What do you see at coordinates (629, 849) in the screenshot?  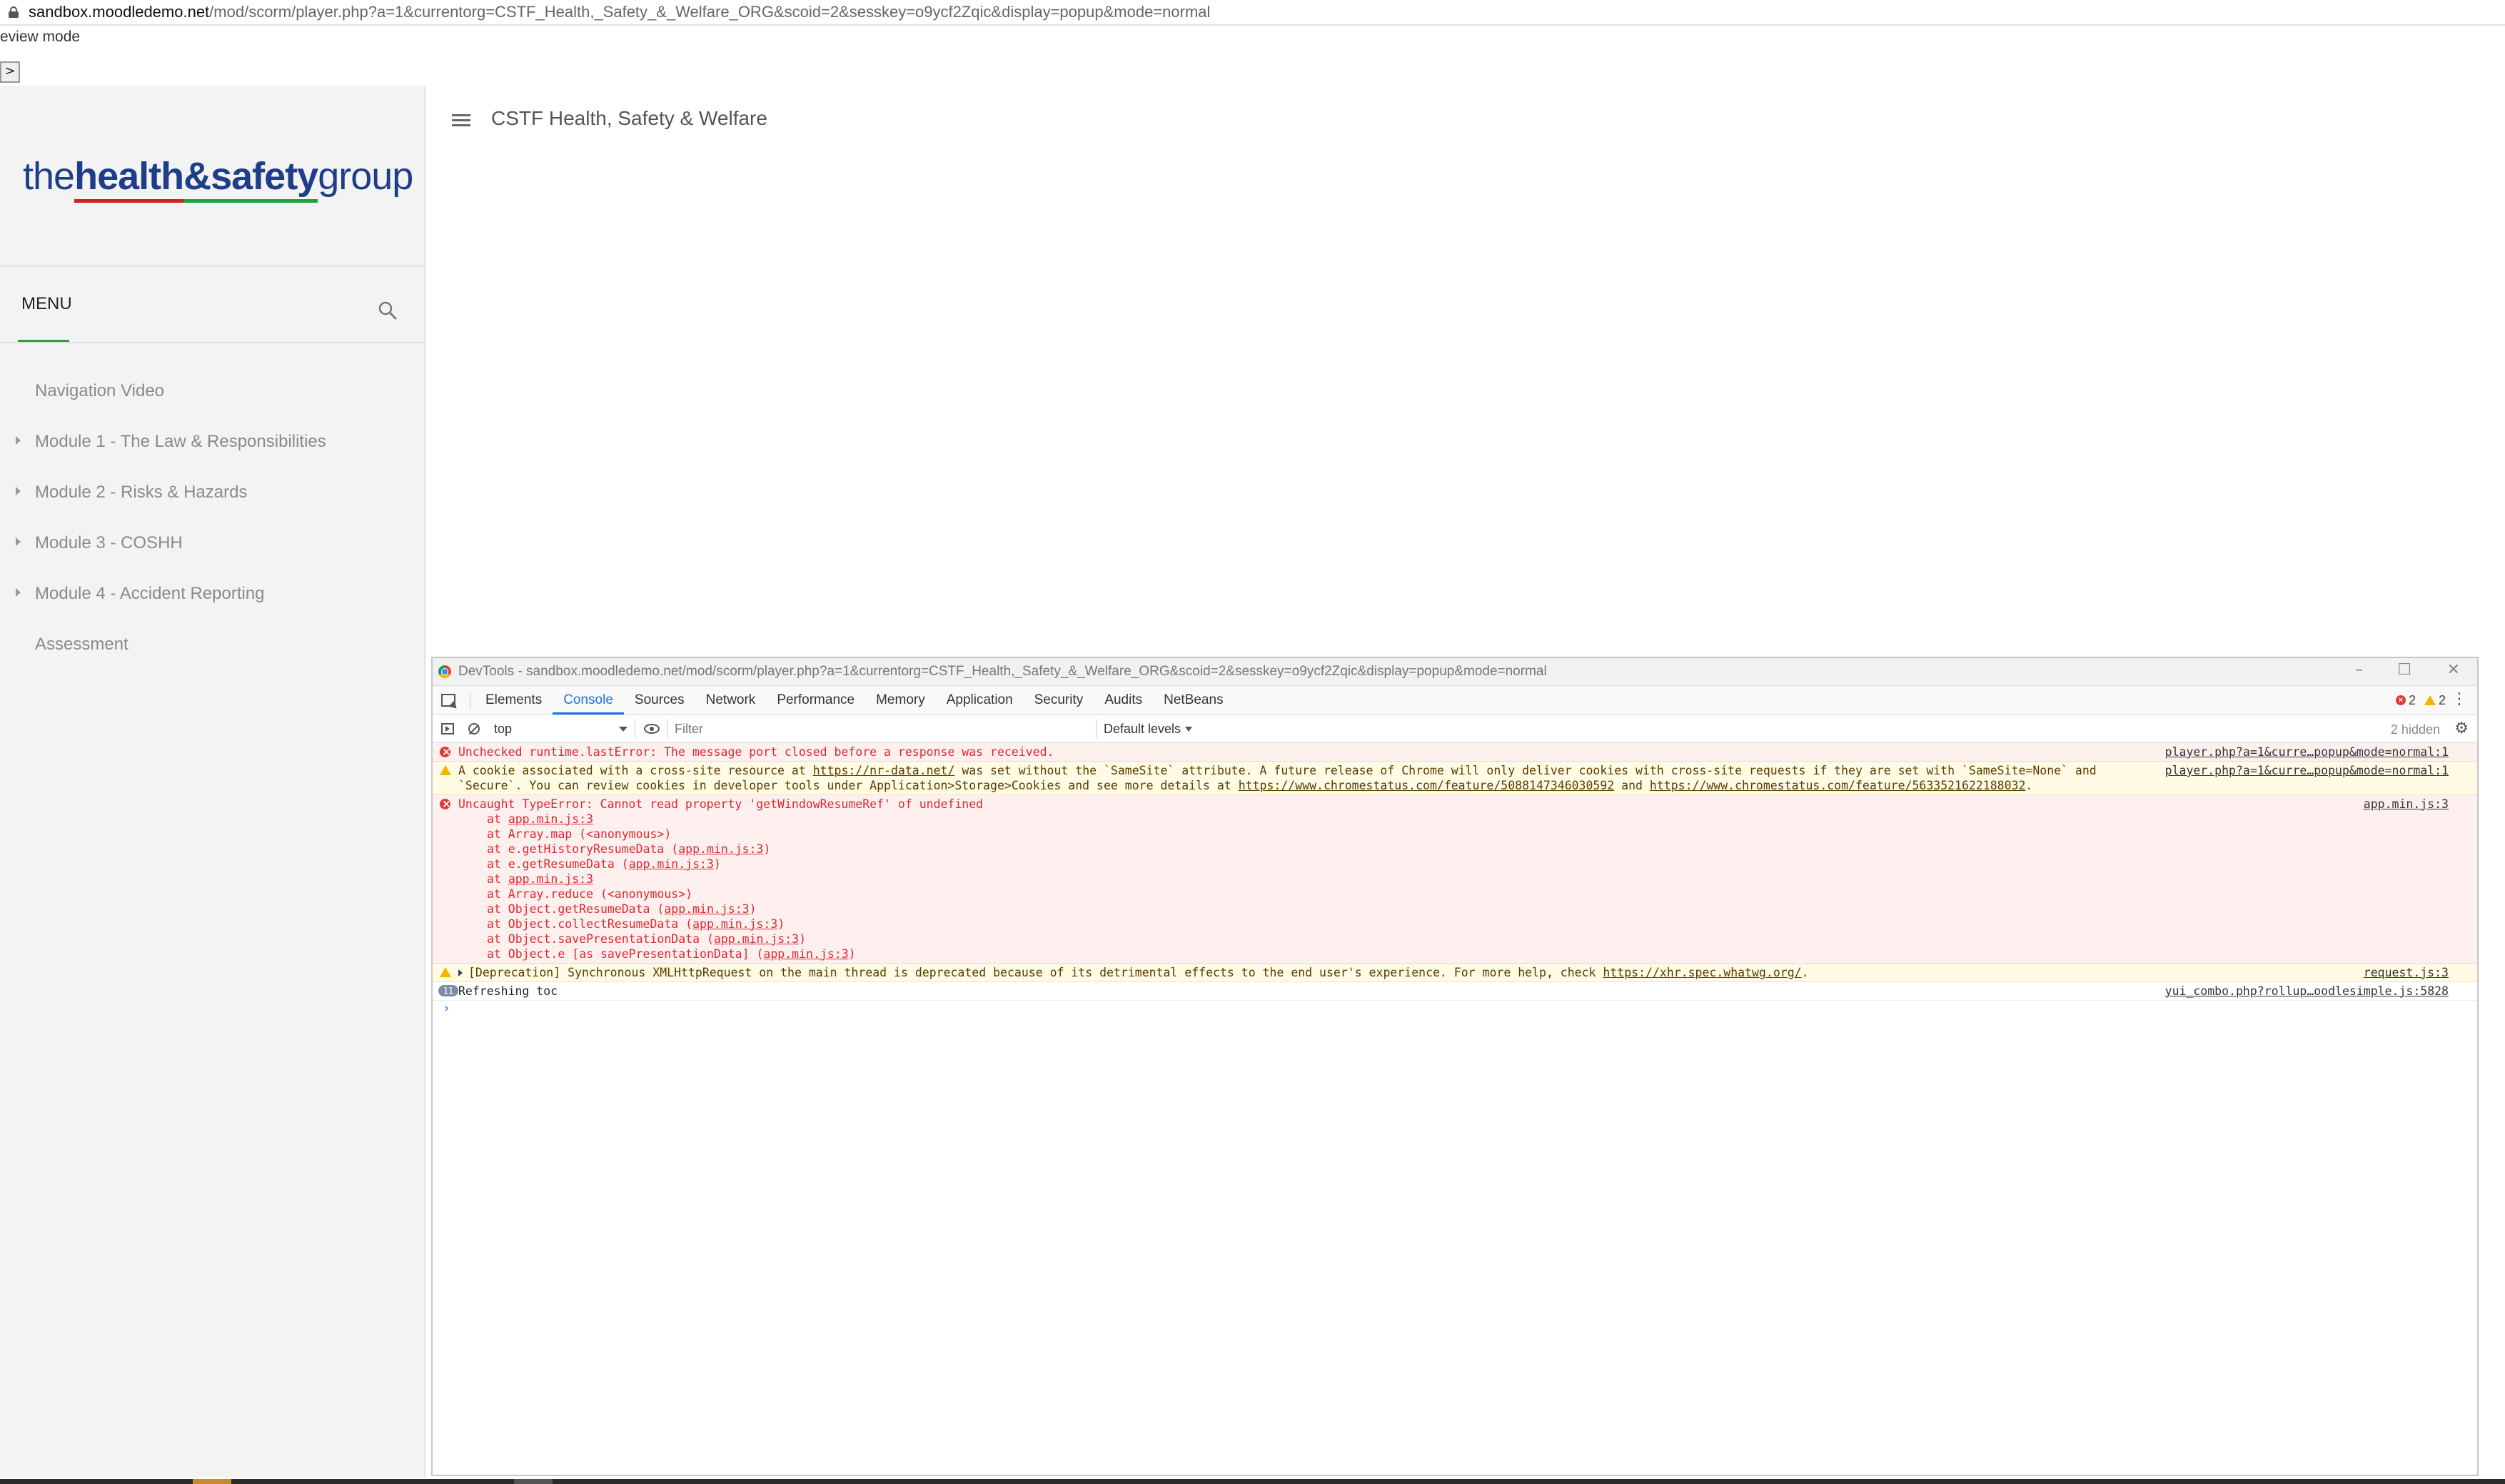 I see `stack-frame: at e.getHistoryResumeData (app.min.js:3)` at bounding box center [629, 849].